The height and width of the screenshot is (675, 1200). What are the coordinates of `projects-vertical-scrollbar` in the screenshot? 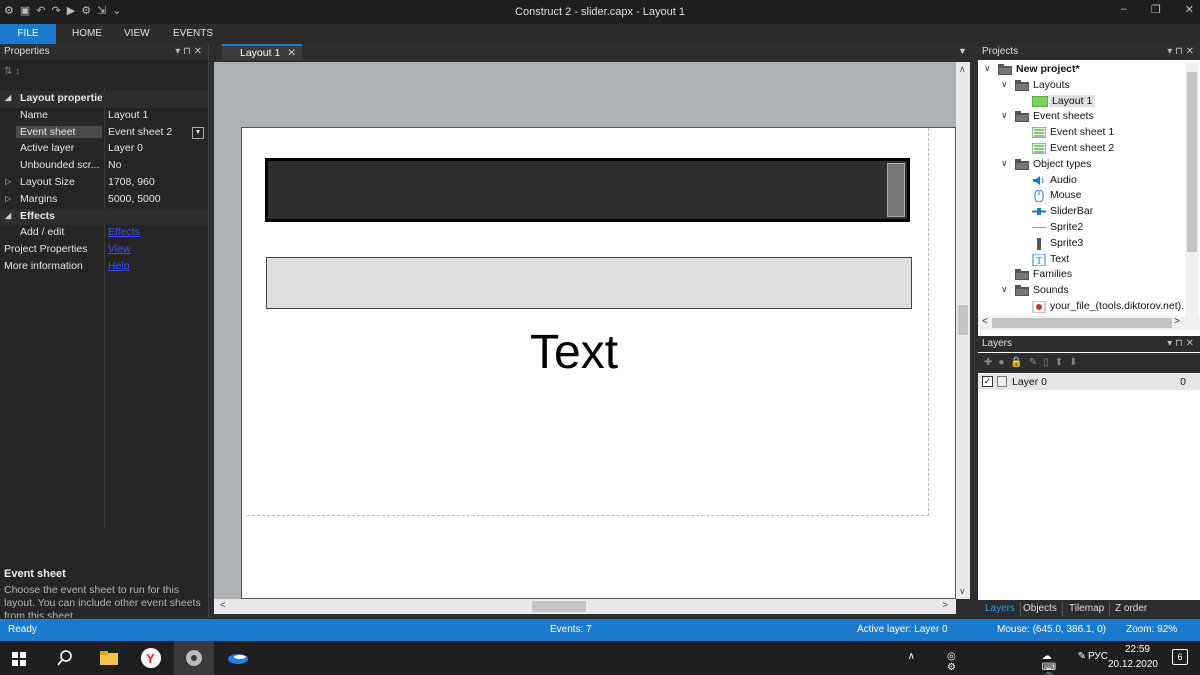 It's located at (1192, 189).